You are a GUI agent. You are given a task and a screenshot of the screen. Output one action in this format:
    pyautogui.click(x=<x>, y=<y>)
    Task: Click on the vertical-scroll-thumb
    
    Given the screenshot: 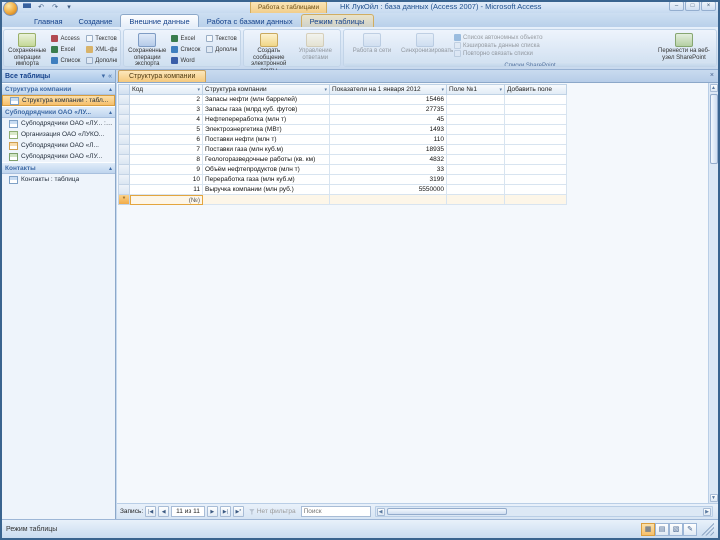 What is the action you would take?
    pyautogui.click(x=714, y=129)
    